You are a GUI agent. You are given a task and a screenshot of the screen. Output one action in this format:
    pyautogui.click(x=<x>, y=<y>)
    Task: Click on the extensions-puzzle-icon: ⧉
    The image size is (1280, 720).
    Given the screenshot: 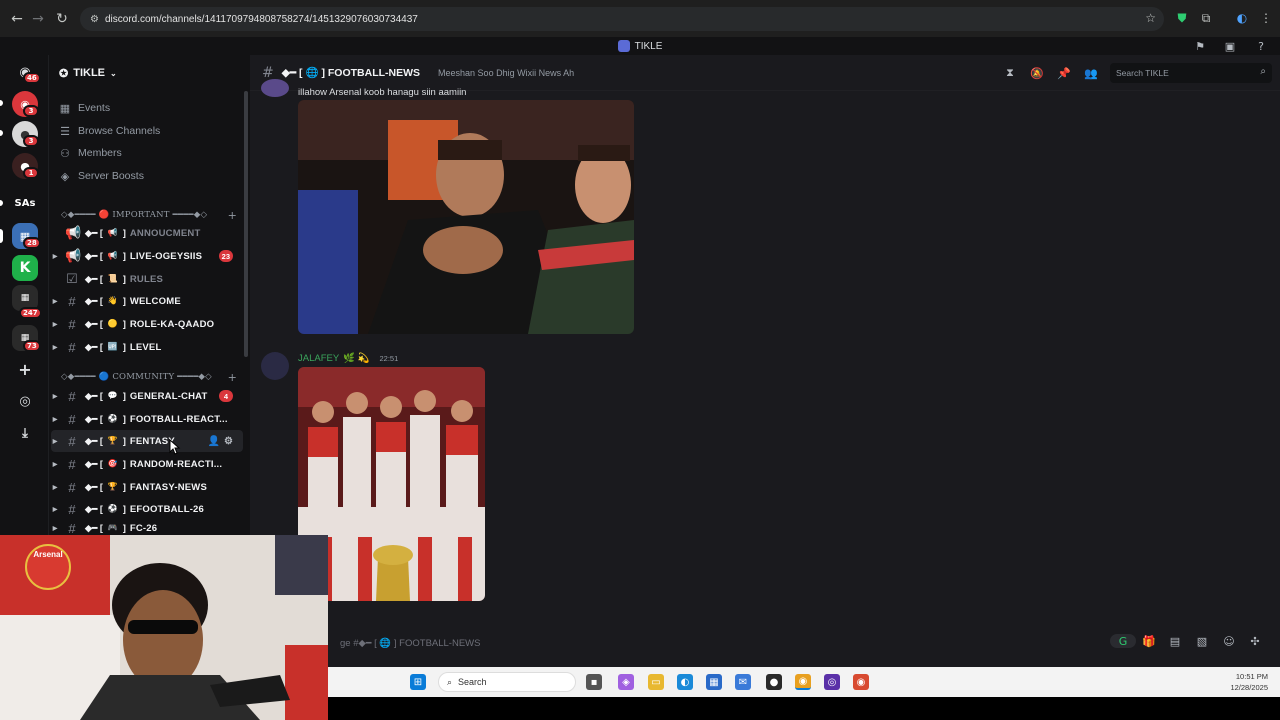 What is the action you would take?
    pyautogui.click(x=1206, y=18)
    